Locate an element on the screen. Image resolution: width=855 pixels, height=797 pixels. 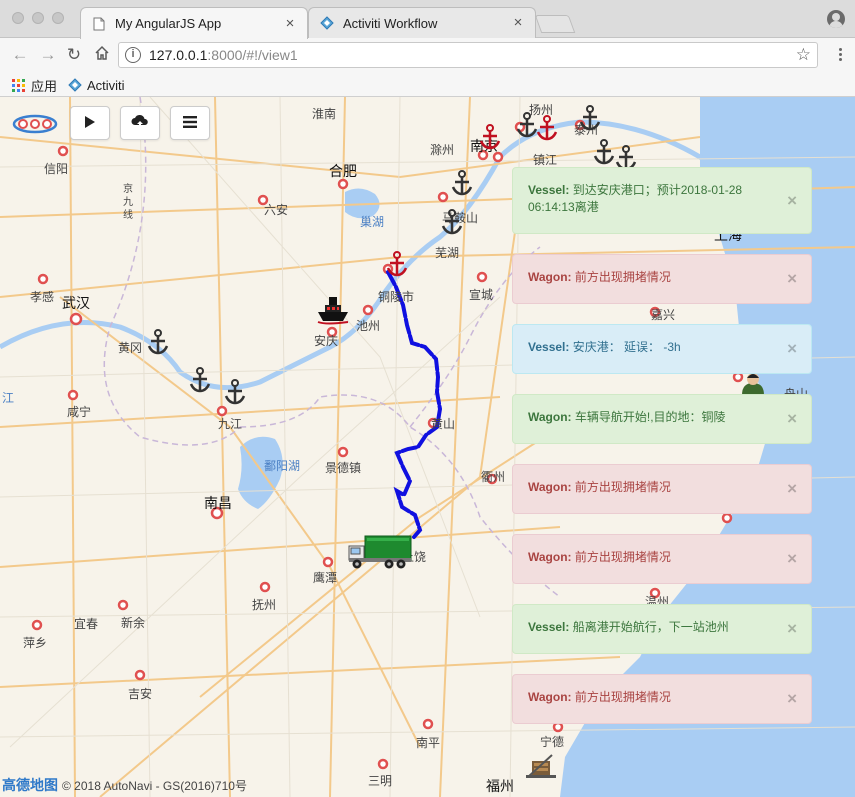
city-label: 鹰潭 is located at coordinates (325, 578).